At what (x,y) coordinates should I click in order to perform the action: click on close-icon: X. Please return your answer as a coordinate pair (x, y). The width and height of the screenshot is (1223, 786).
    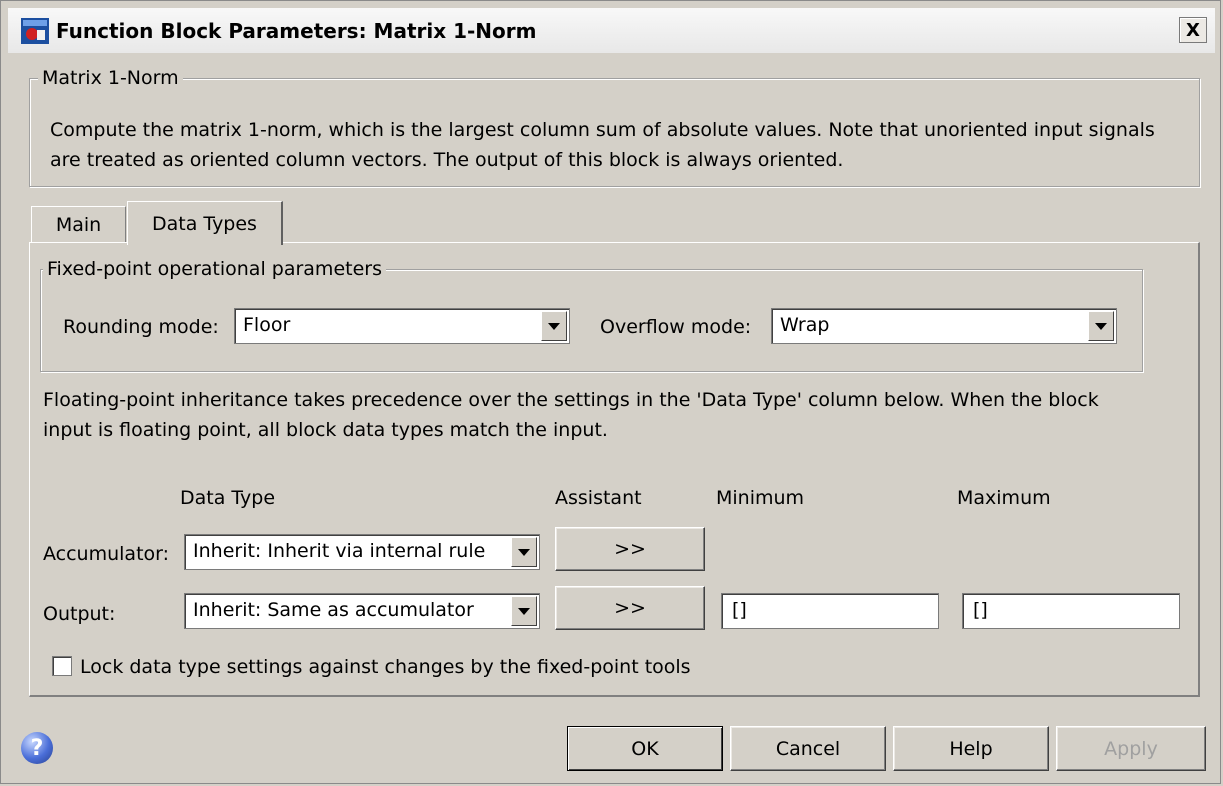
    Looking at the image, I should click on (1193, 30).